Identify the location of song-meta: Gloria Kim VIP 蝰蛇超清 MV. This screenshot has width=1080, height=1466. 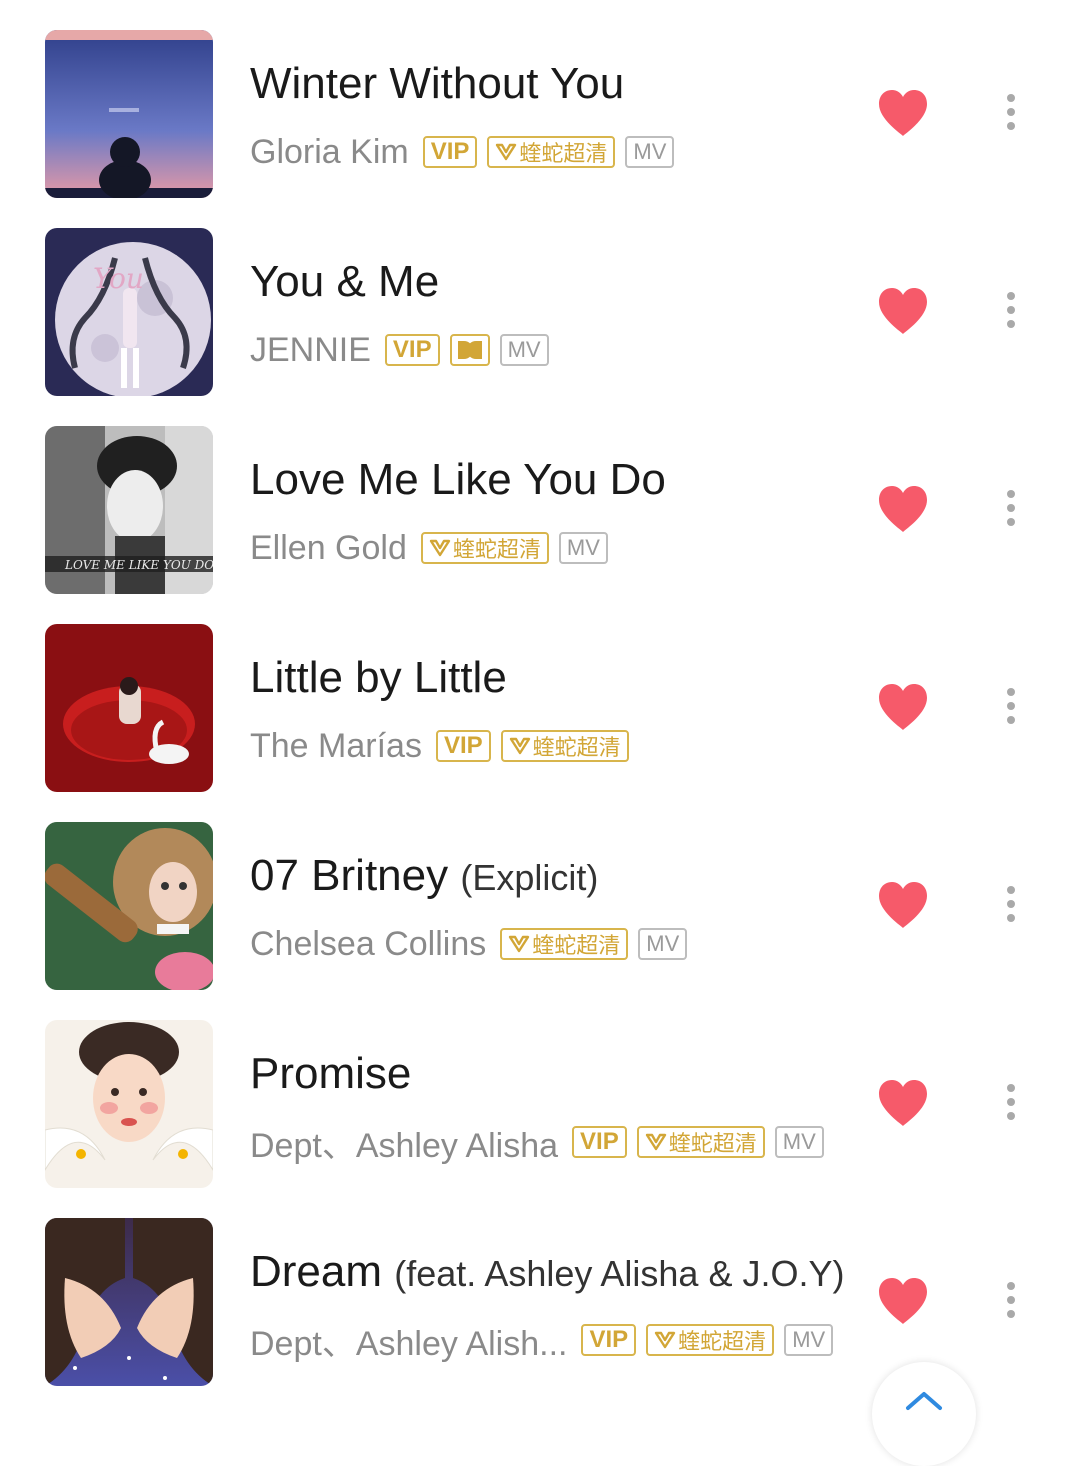
(467, 152).